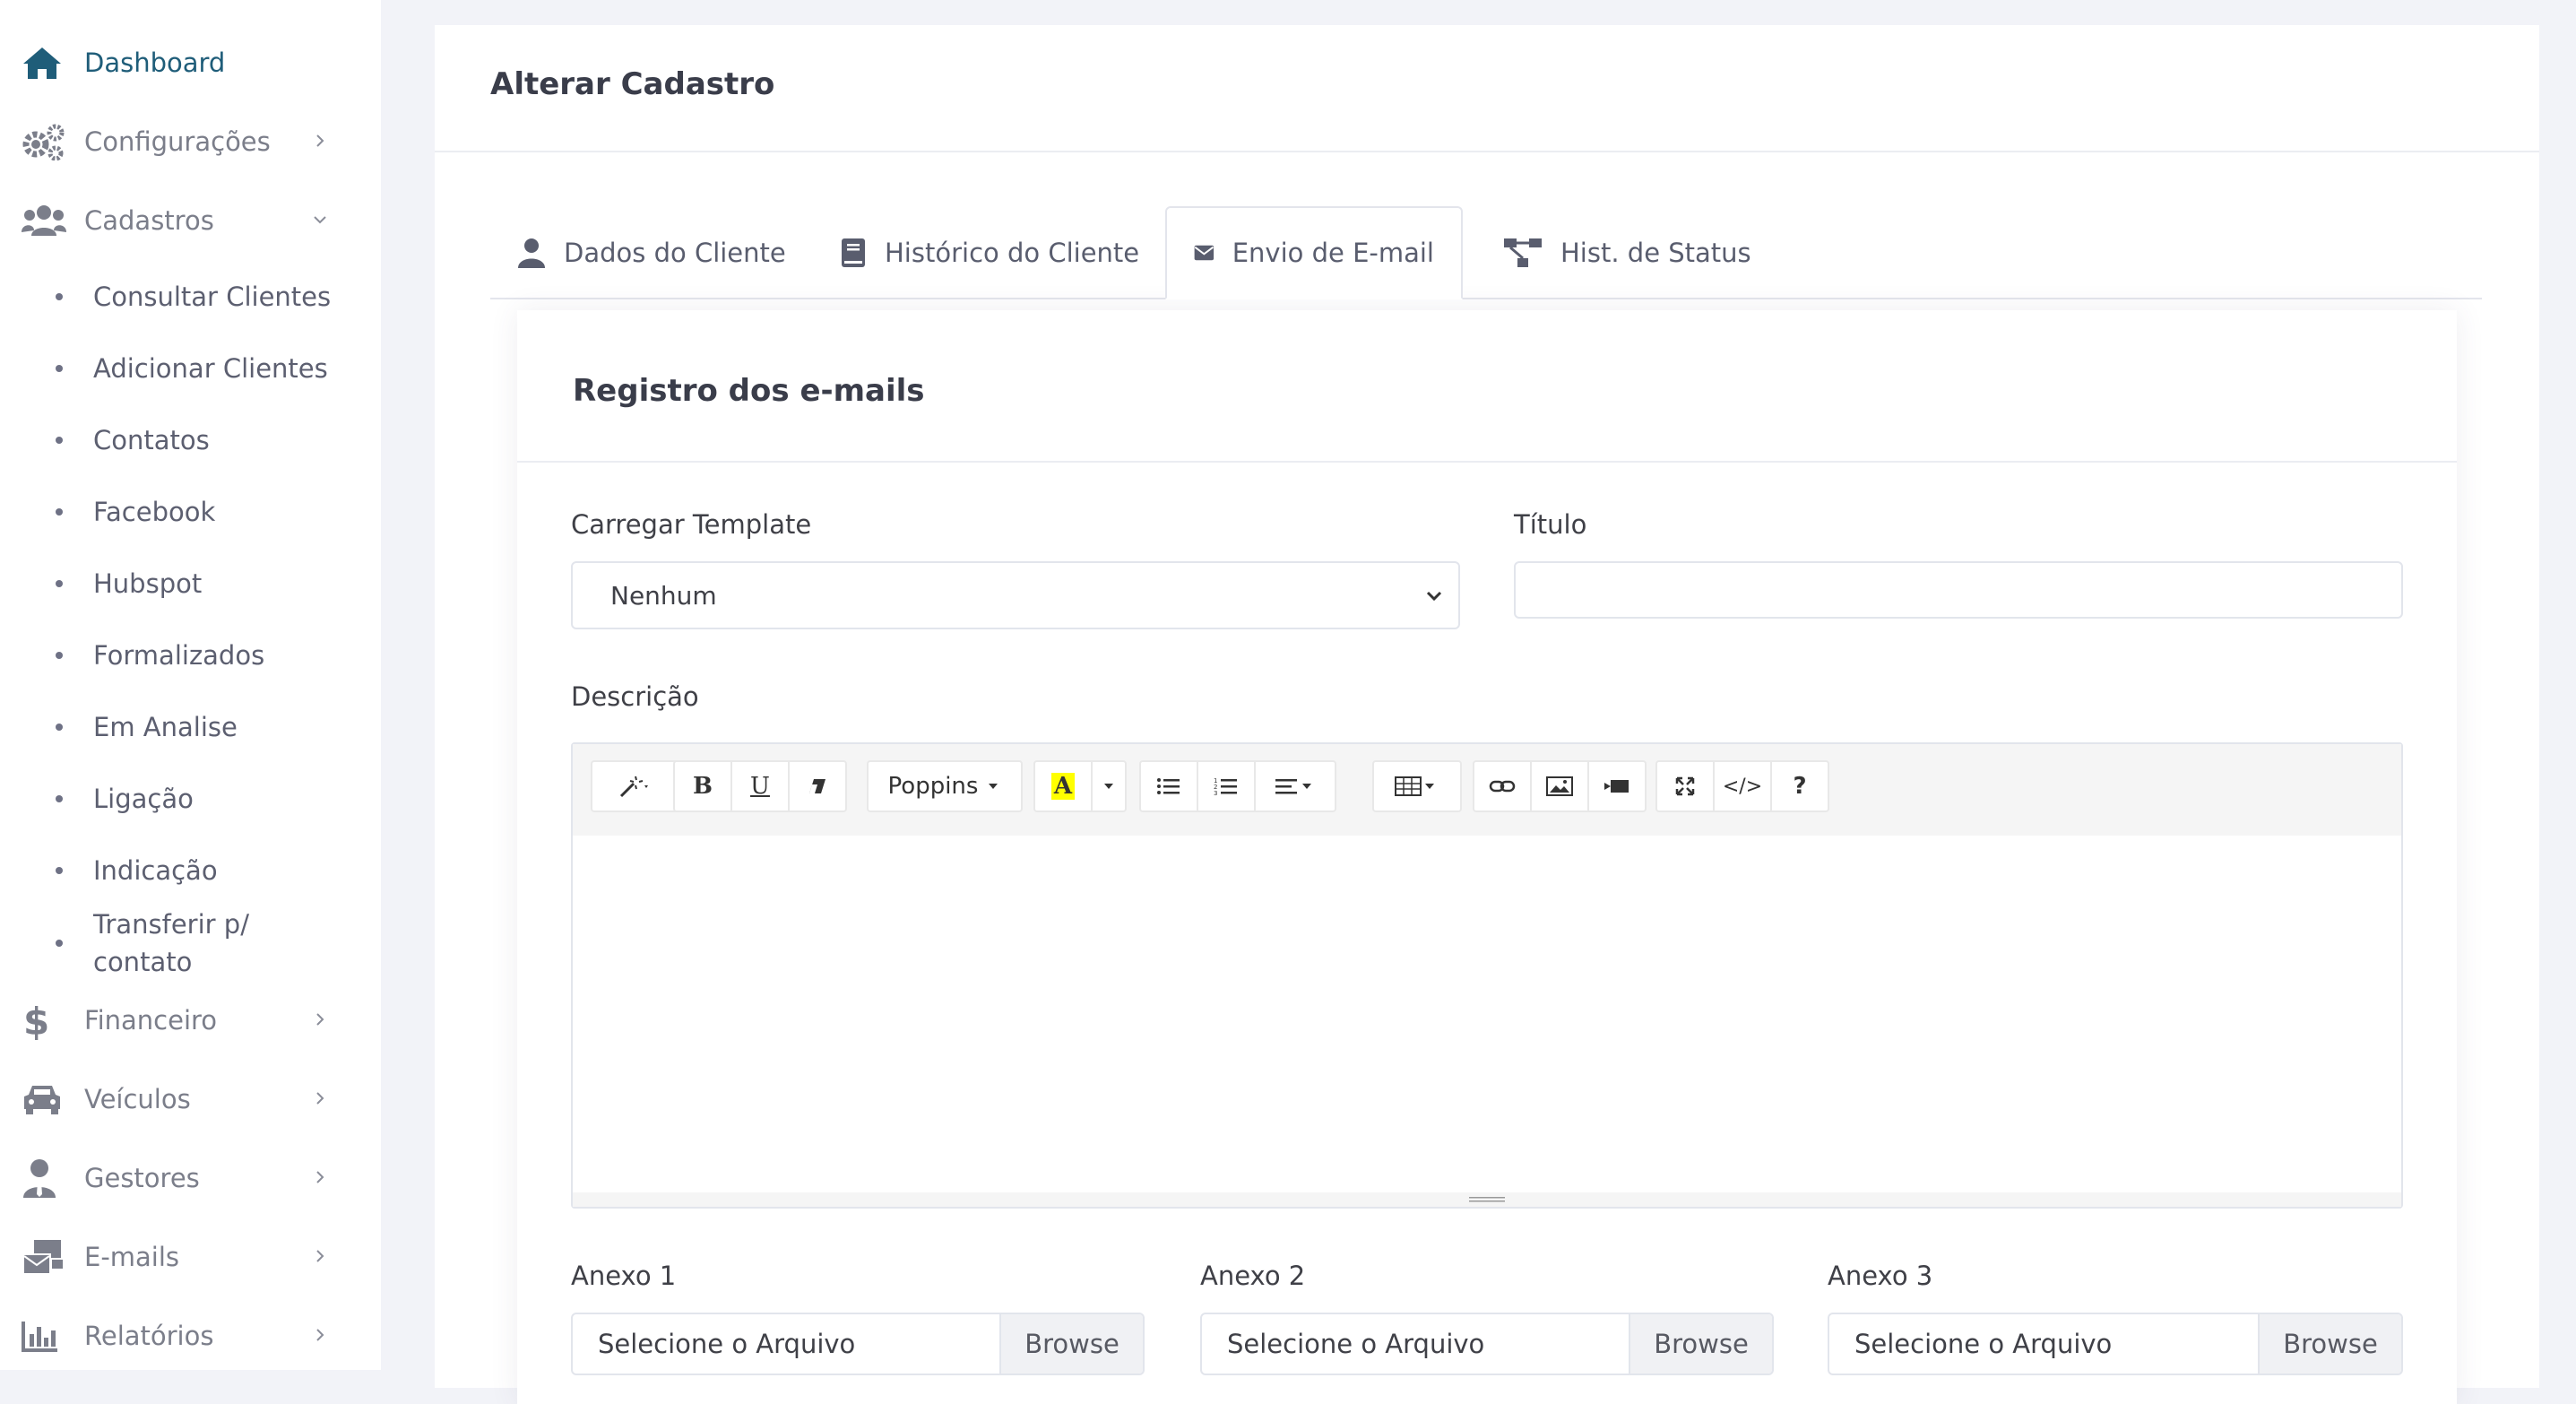  I want to click on sidebar-item-configuracoes: Configurações, so click(190, 142).